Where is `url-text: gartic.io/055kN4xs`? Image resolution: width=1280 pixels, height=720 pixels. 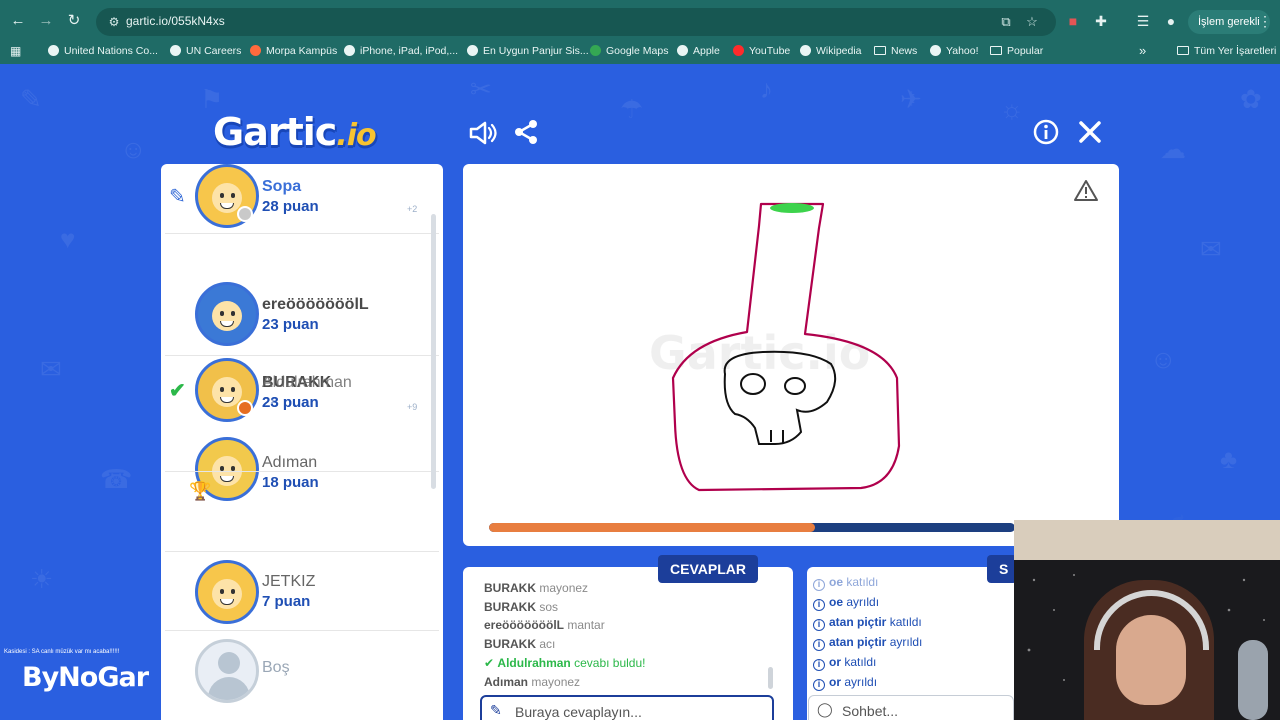 url-text: gartic.io/055kN4xs is located at coordinates (175, 21).